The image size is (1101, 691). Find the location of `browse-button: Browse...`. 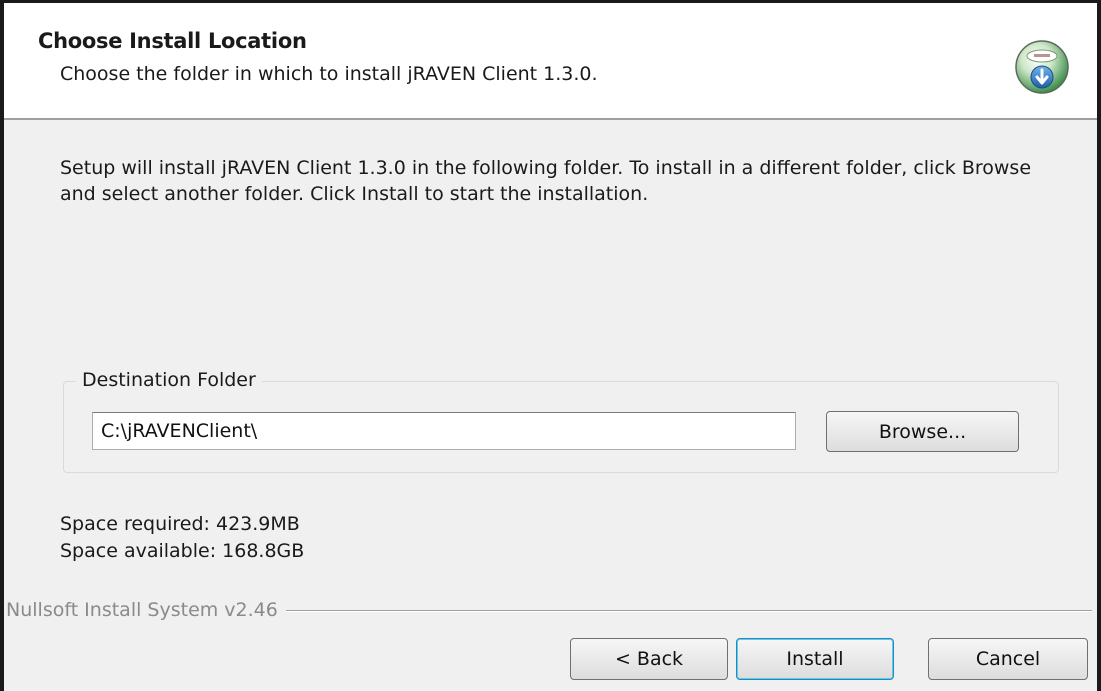

browse-button: Browse... is located at coordinates (922, 431).